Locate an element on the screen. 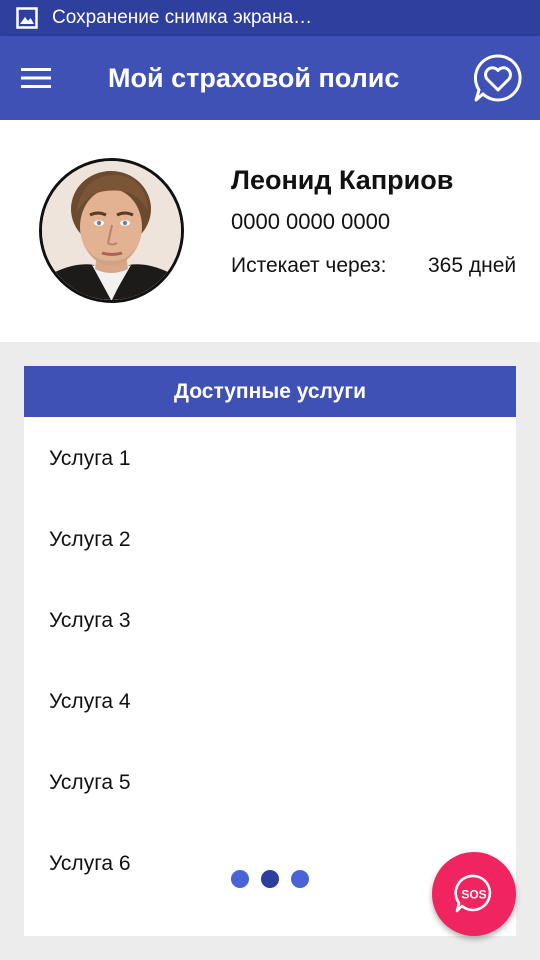 The height and width of the screenshot is (960, 540). app-bar: Мой страховой полис is located at coordinates (270, 78).